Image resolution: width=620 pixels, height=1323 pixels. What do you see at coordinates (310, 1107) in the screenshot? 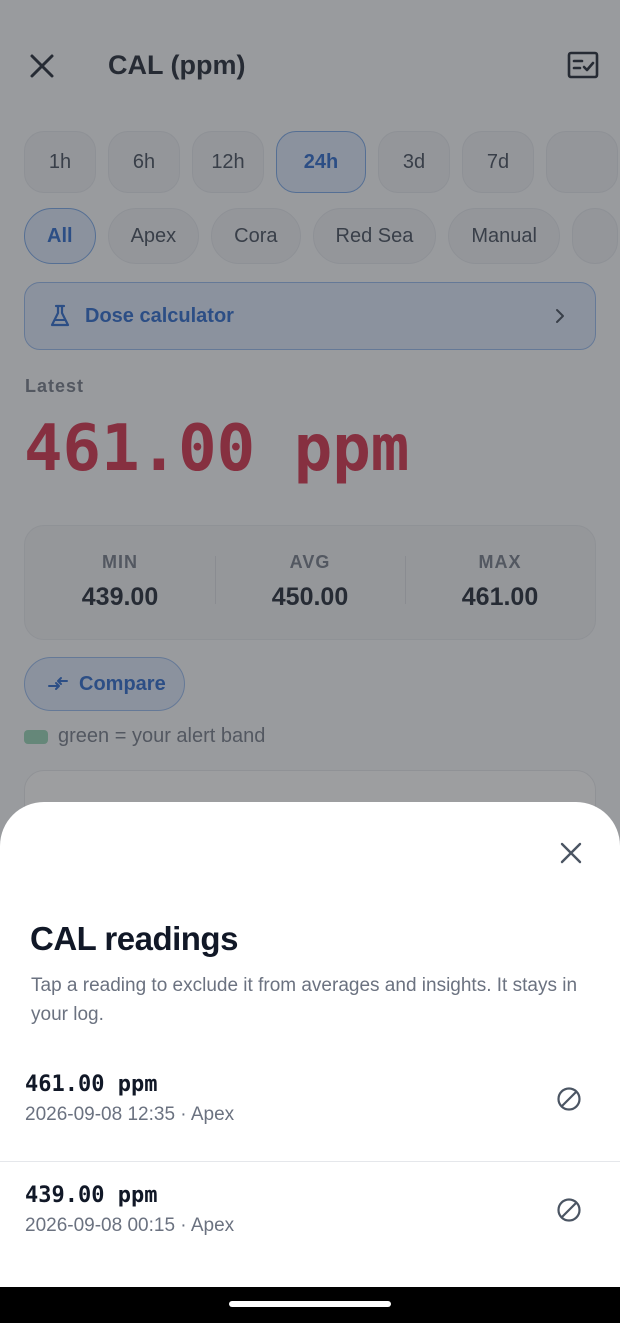
I see `reading-row: 461.00 ppm 2026-09-08 12:35 · Apex` at bounding box center [310, 1107].